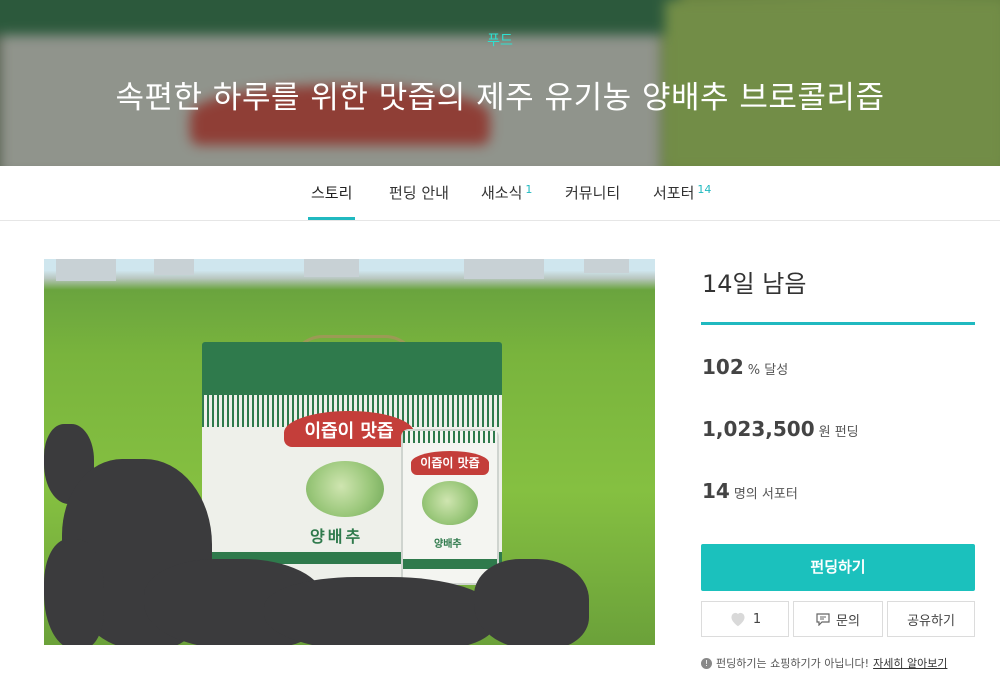  What do you see at coordinates (704, 189) in the screenshot?
I see `supporter-count-badge: 14` at bounding box center [704, 189].